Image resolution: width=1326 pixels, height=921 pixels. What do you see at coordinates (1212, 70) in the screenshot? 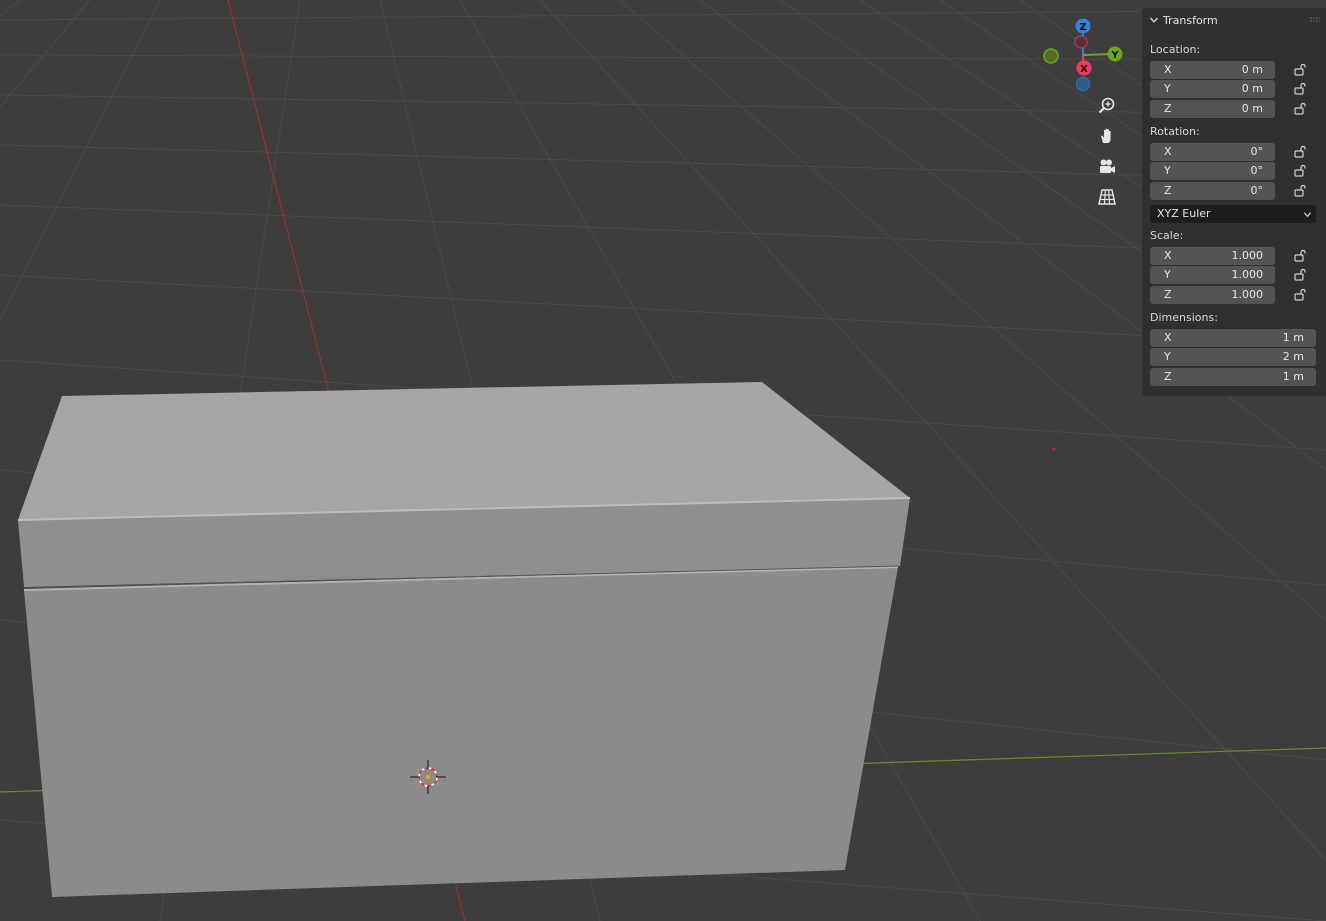
I see `location-x-field: X 0 m` at bounding box center [1212, 70].